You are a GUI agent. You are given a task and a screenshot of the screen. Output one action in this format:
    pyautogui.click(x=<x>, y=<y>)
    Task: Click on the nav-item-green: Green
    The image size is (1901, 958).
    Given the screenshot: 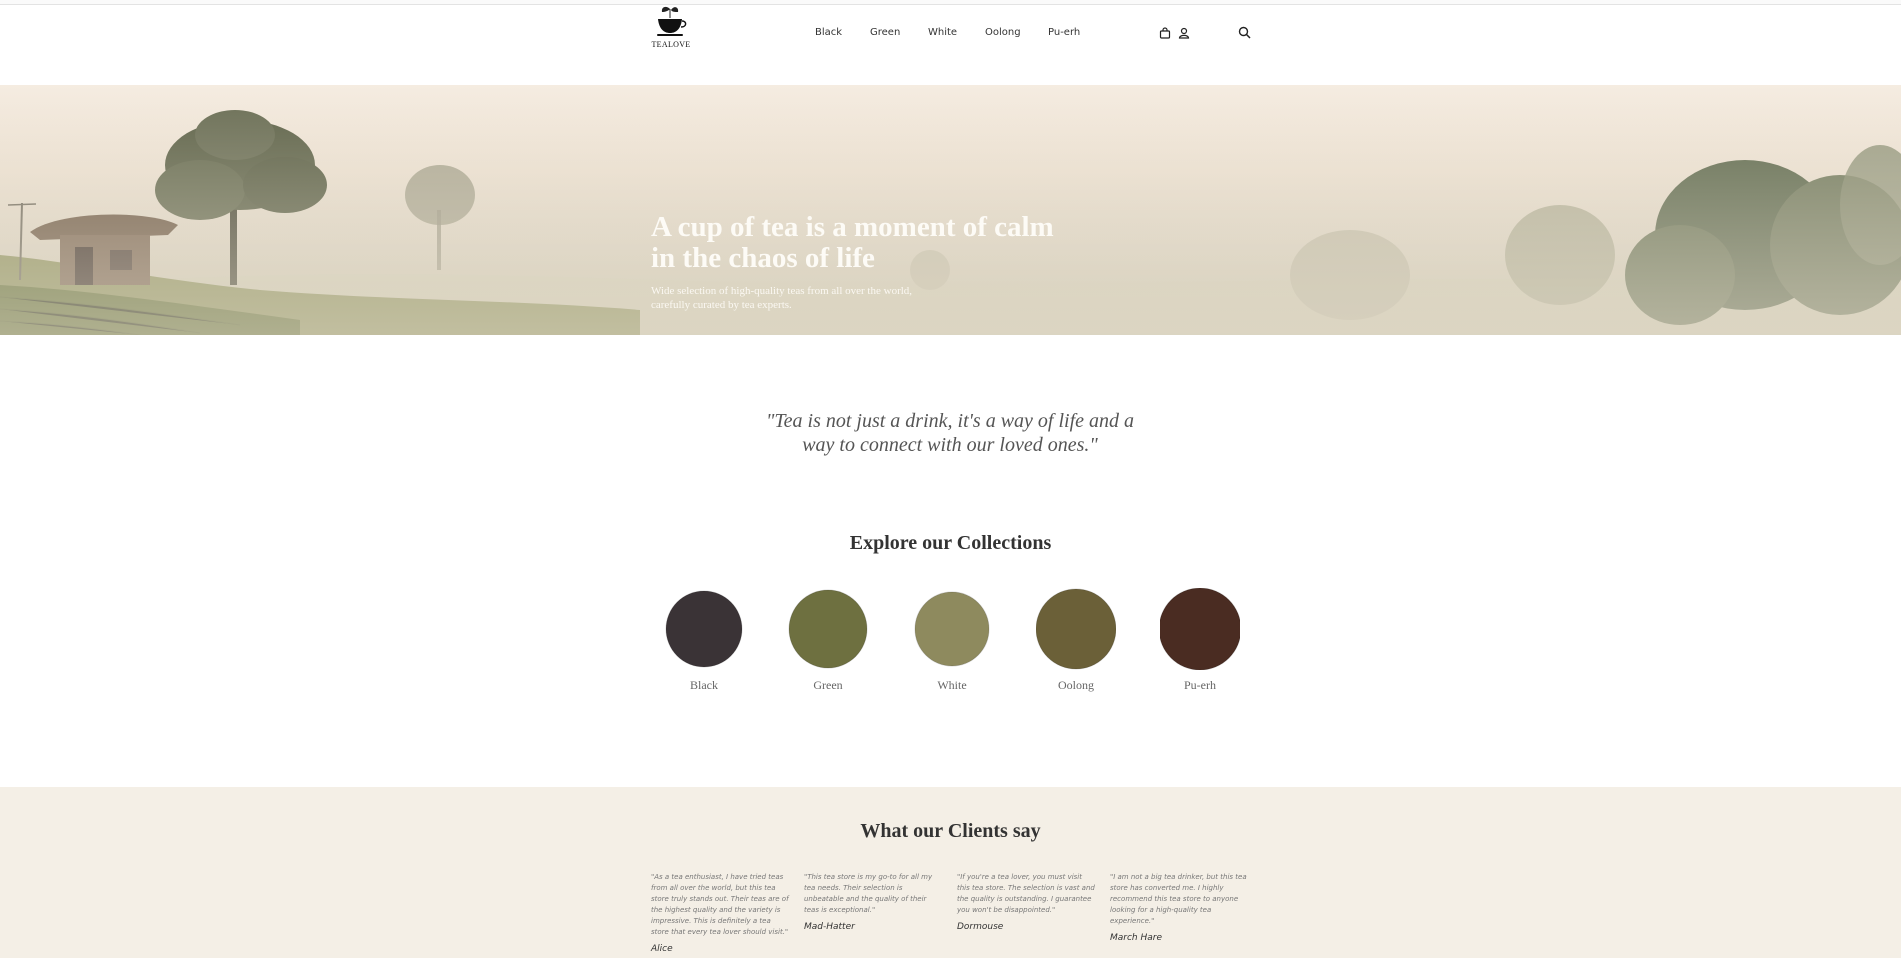 What is the action you would take?
    pyautogui.click(x=885, y=32)
    